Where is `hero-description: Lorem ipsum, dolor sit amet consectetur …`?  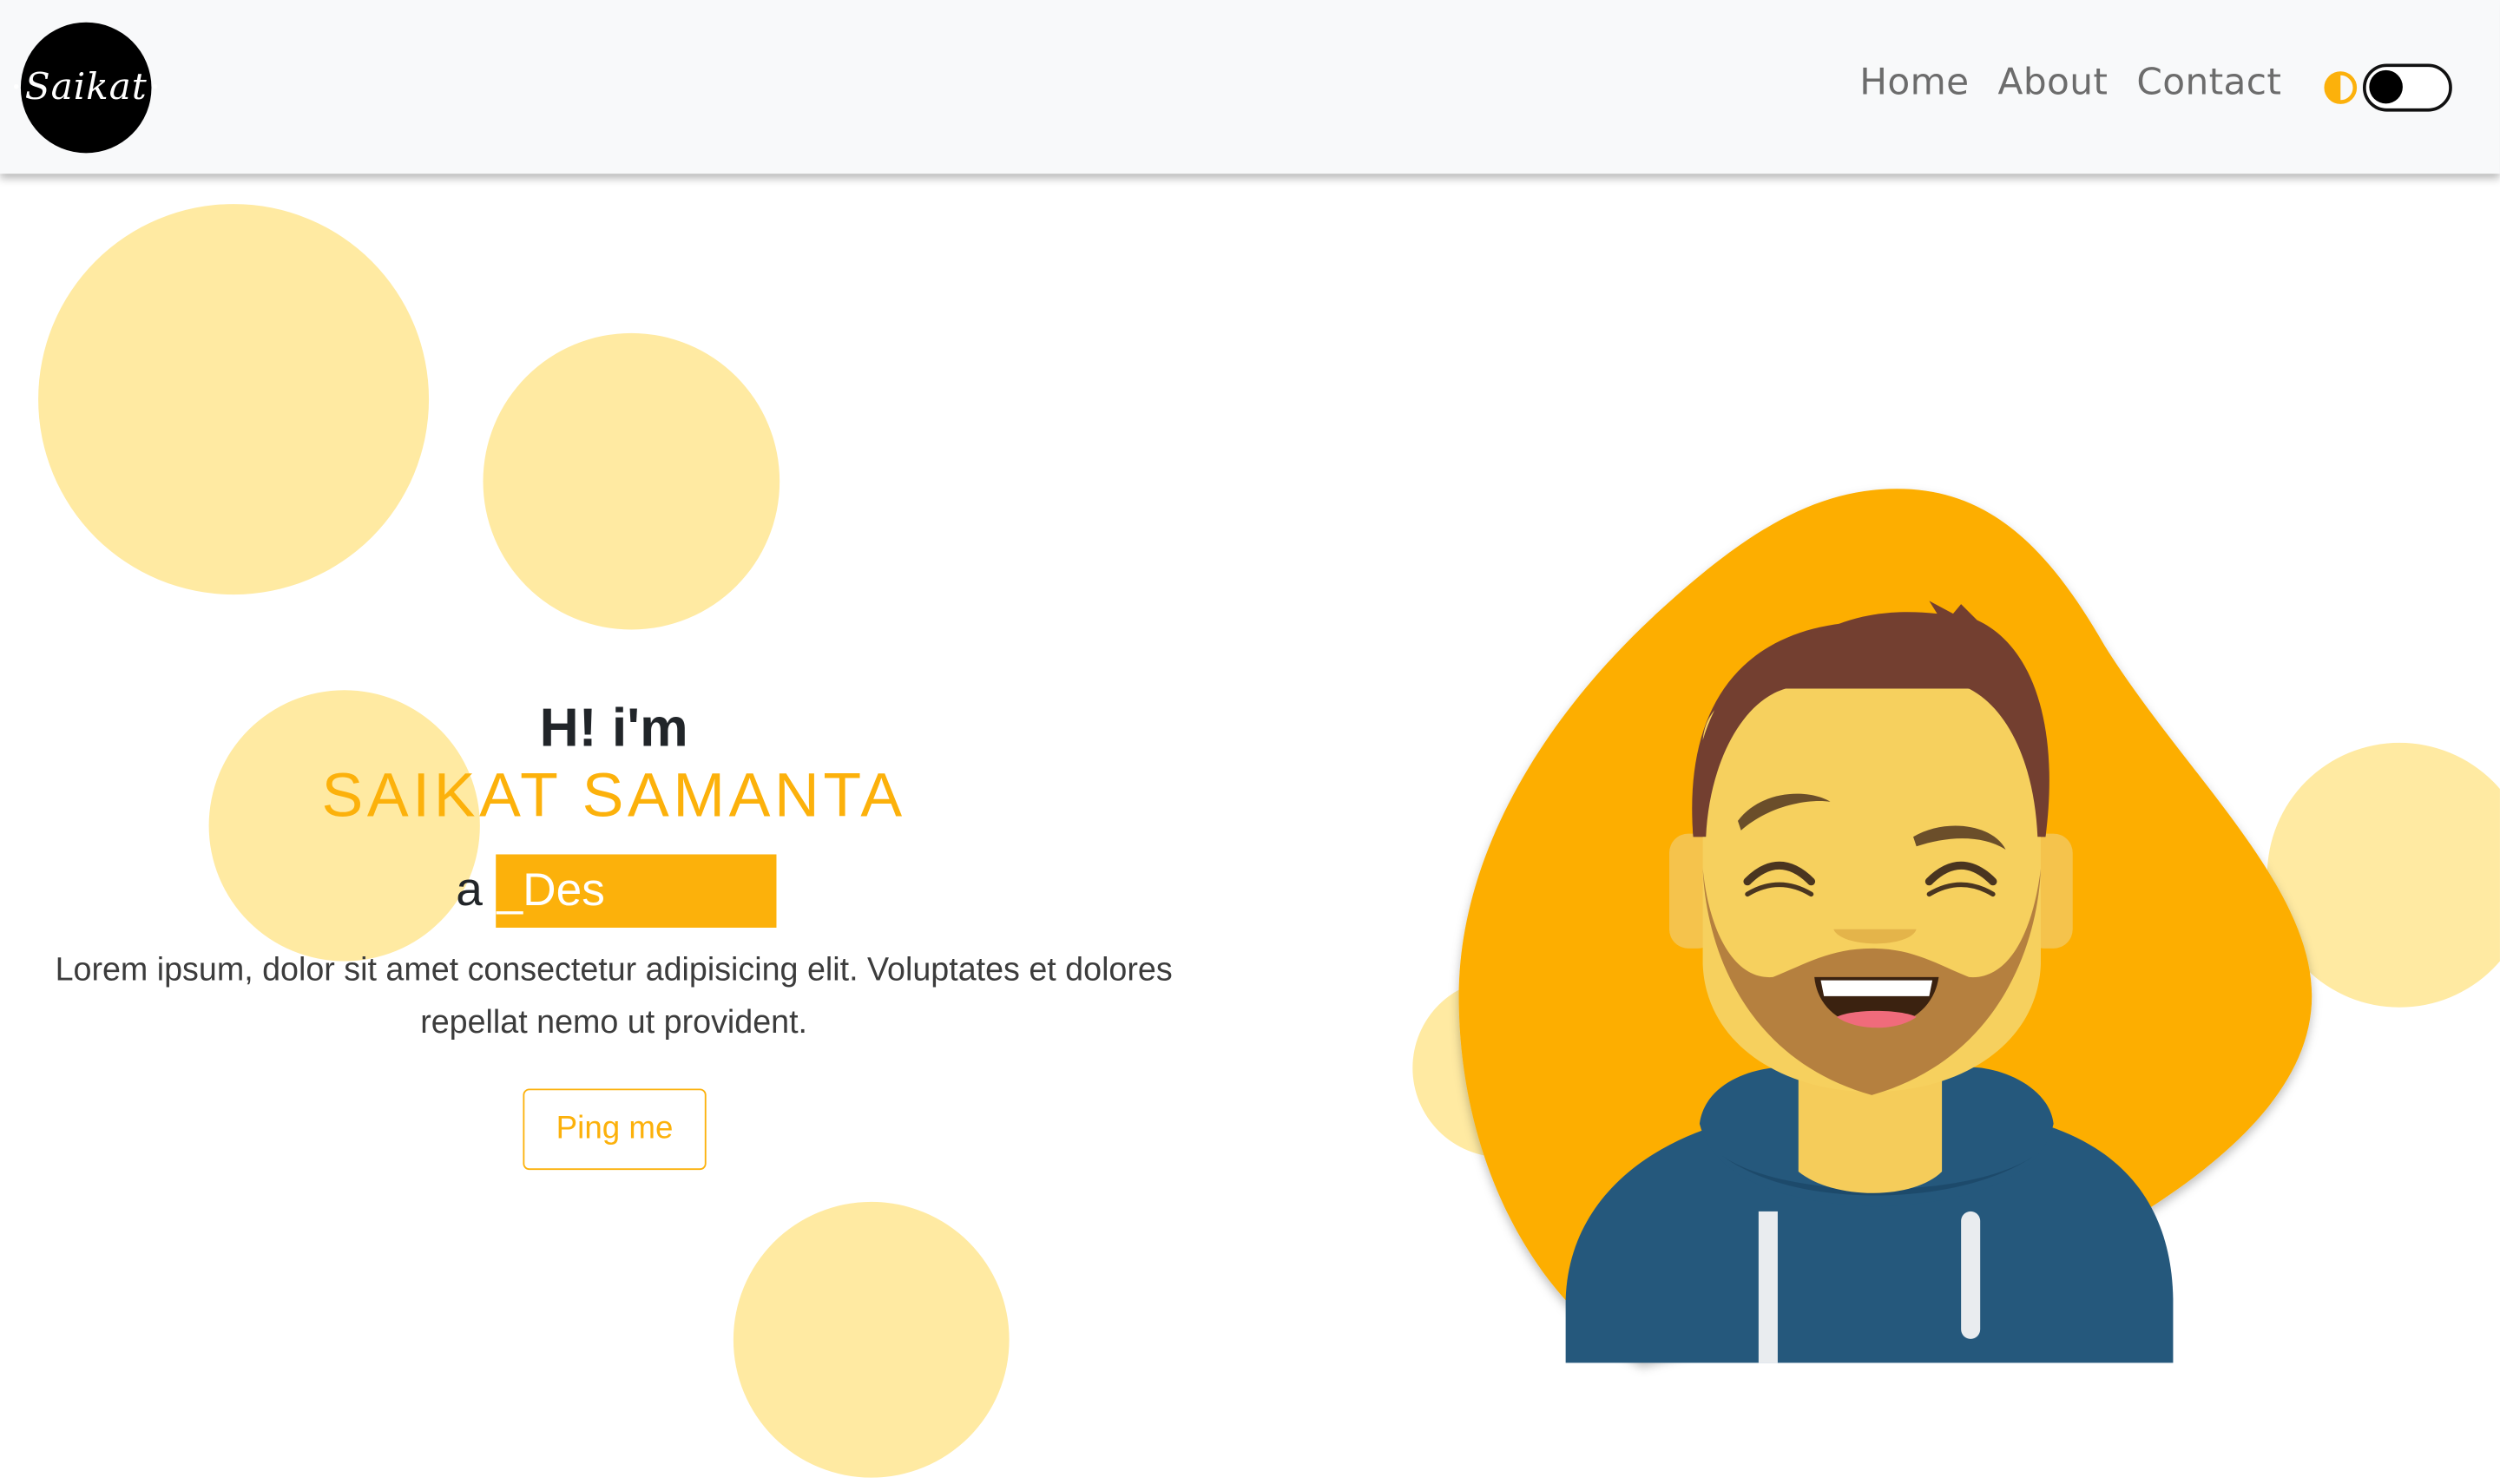
hero-description: Lorem ipsum, dolor sit amet consectetur … is located at coordinates (614, 996).